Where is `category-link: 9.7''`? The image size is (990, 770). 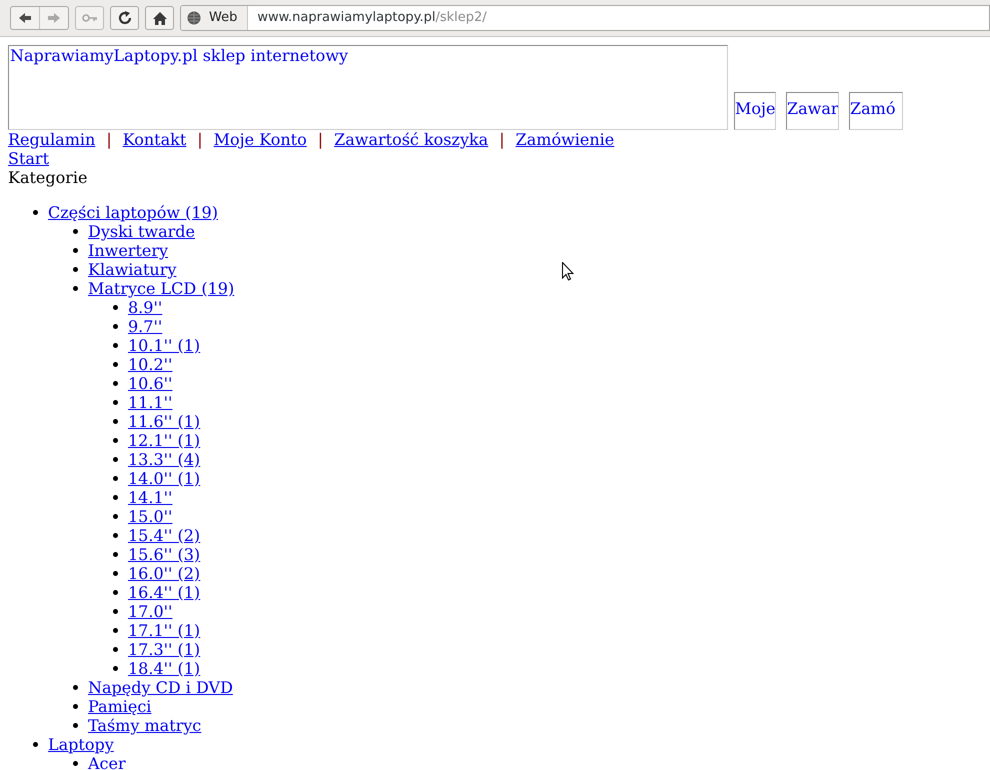
category-link: 9.7'' is located at coordinates (145, 326).